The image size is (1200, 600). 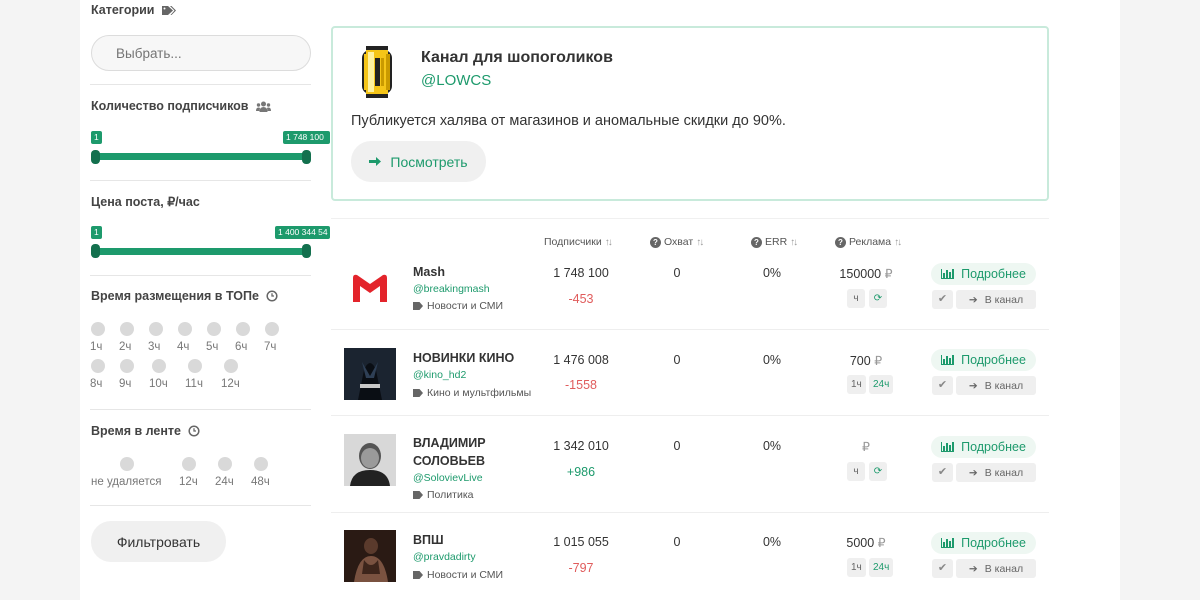 I want to click on subscribers-max-handle, so click(x=306, y=157).